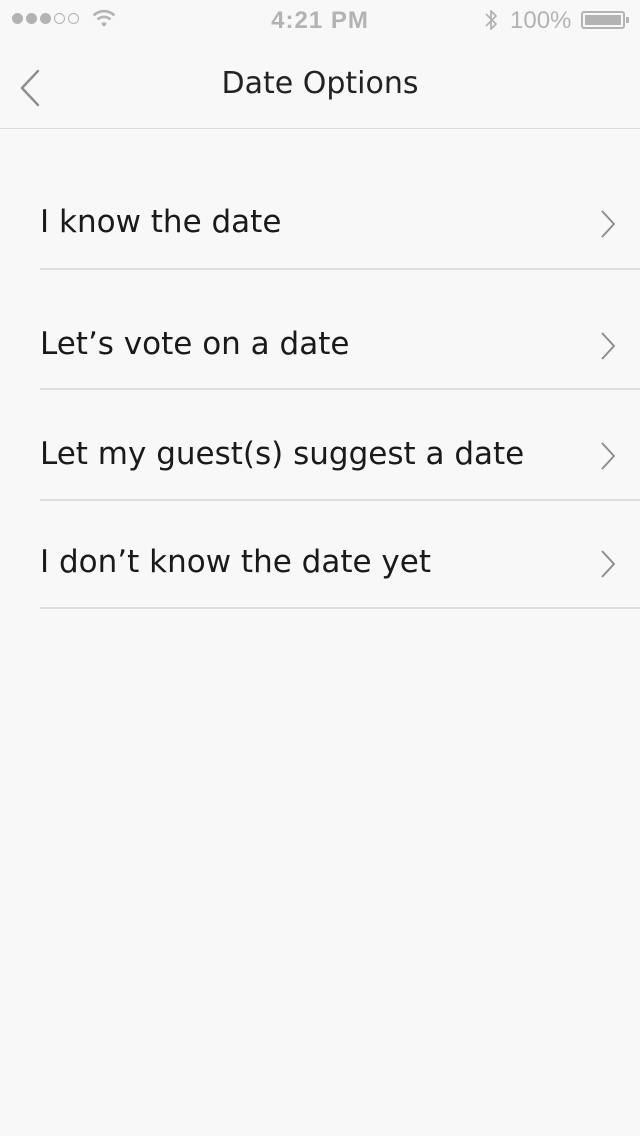  What do you see at coordinates (340, 199) in the screenshot?
I see `option-i-know-the-date: I know the date` at bounding box center [340, 199].